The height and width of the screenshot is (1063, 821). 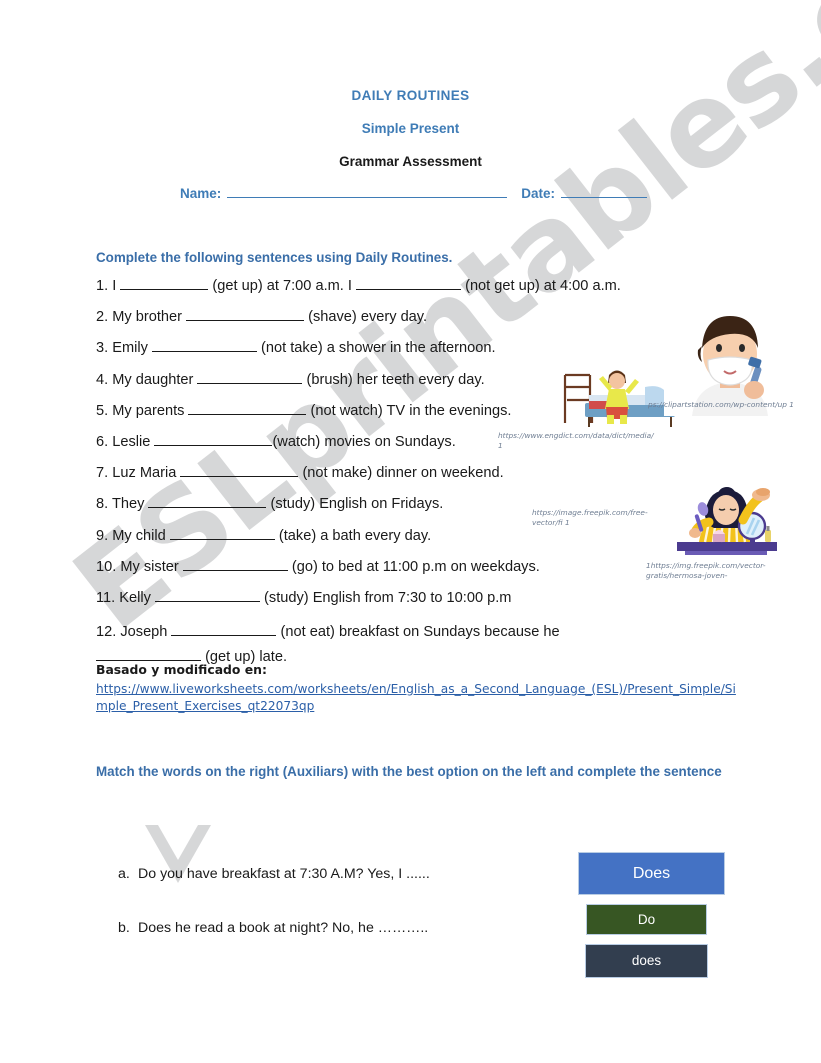 I want to click on sentence-number: 8., so click(x=102, y=504).